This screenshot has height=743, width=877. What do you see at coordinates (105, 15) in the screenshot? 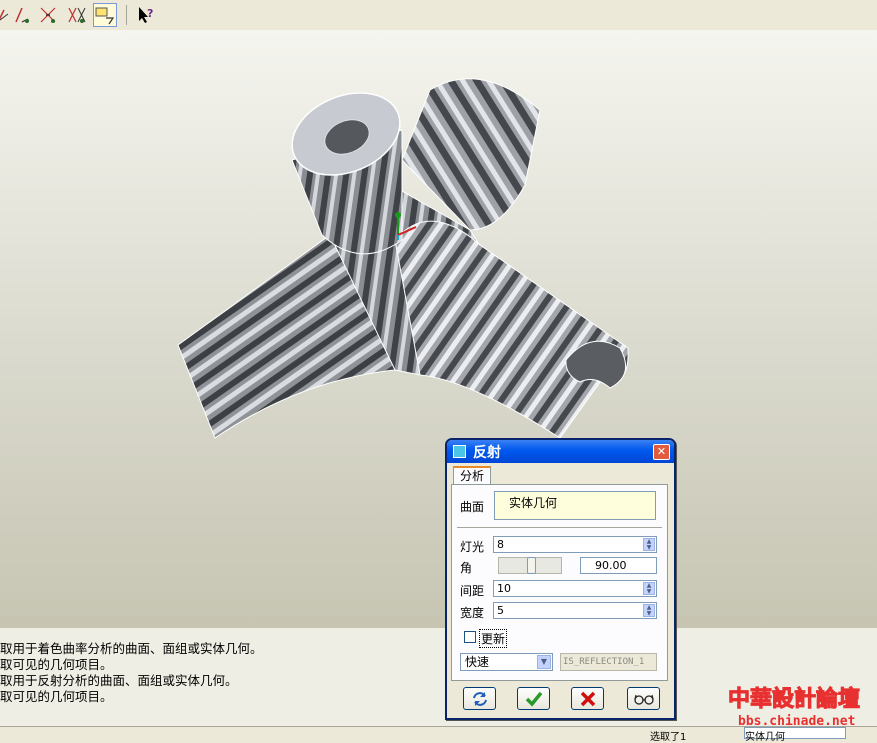
I see `reflection-analysis-icon` at bounding box center [105, 15].